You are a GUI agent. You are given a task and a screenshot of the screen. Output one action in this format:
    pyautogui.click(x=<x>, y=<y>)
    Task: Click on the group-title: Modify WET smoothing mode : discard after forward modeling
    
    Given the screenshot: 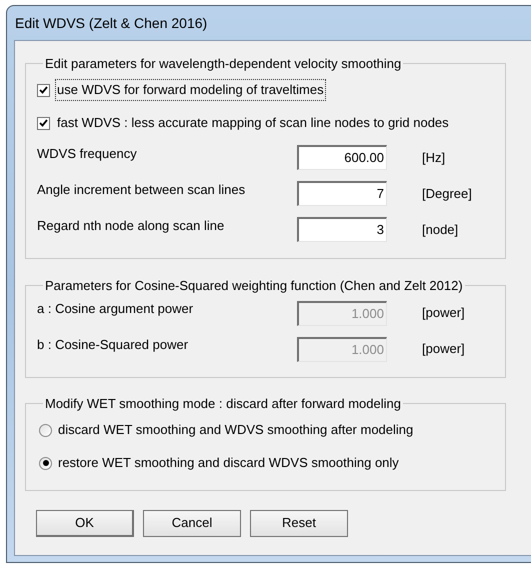 What is the action you would take?
    pyautogui.click(x=223, y=404)
    